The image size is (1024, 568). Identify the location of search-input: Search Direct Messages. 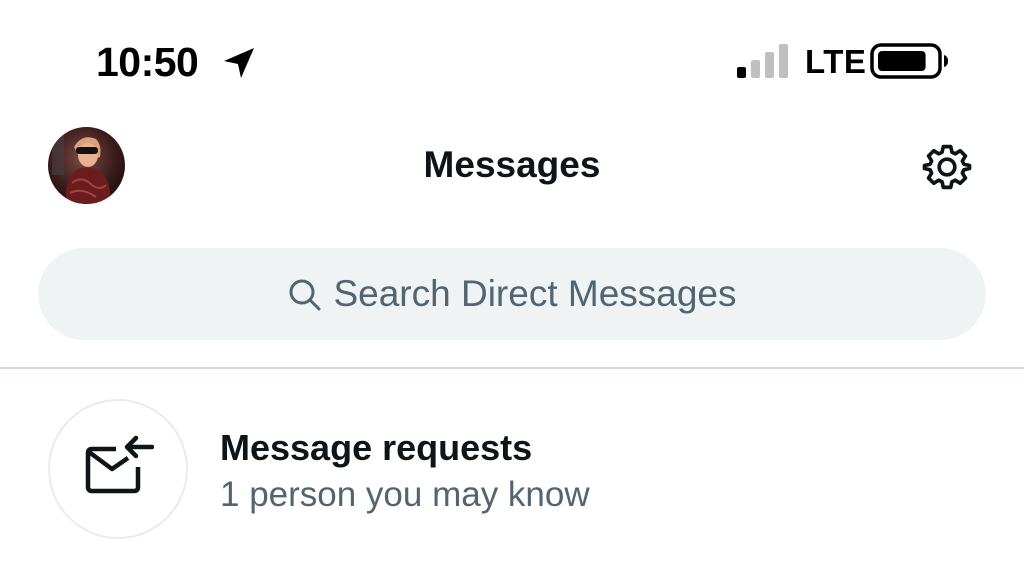
(512, 294).